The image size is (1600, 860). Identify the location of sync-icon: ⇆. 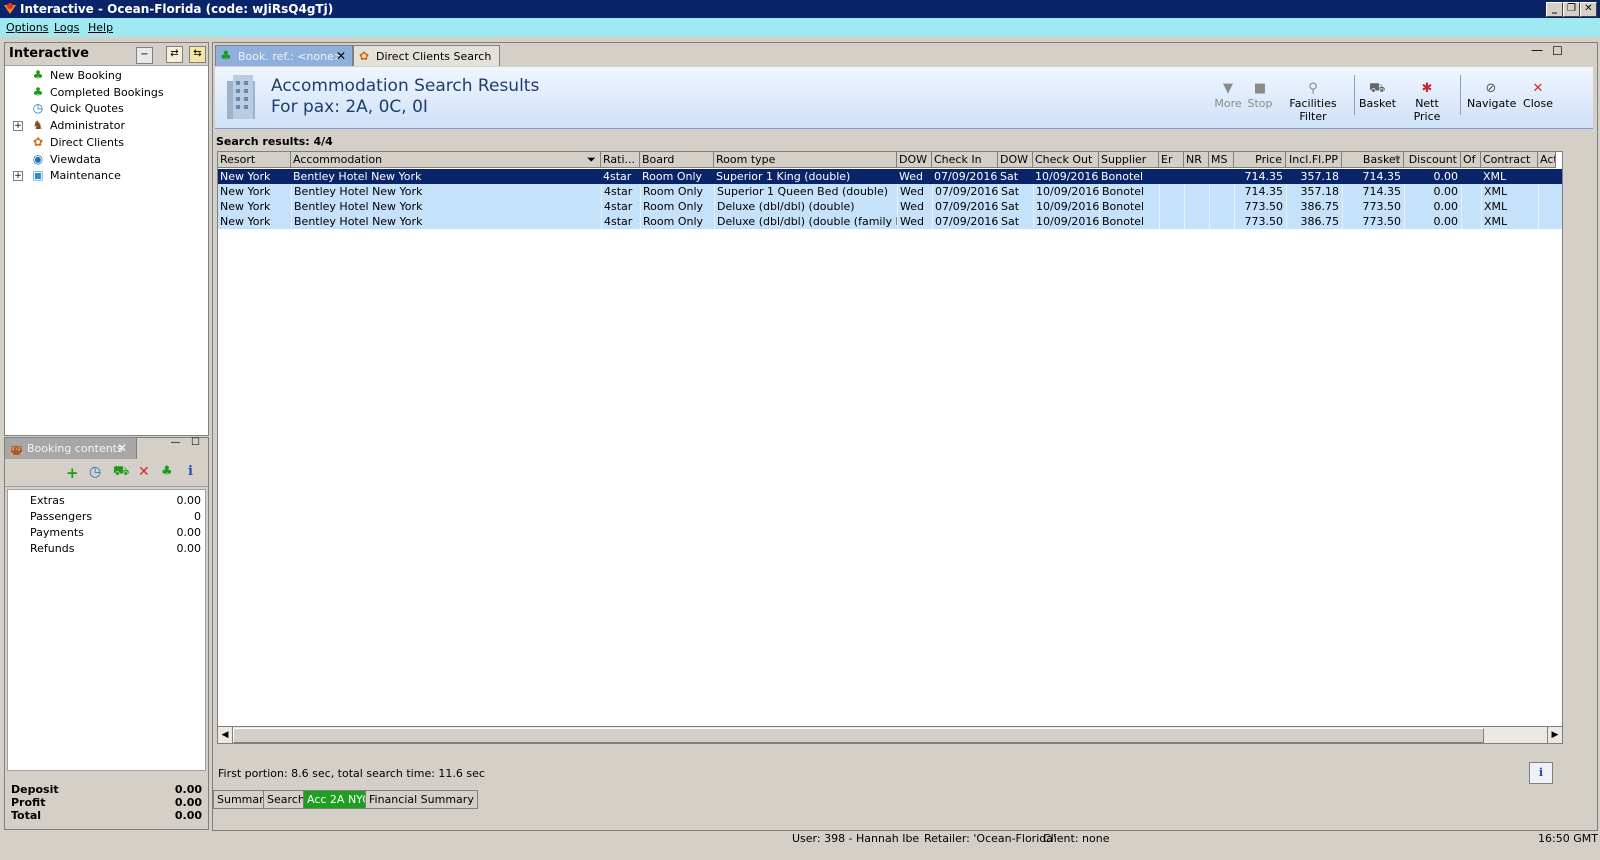
(197, 54).